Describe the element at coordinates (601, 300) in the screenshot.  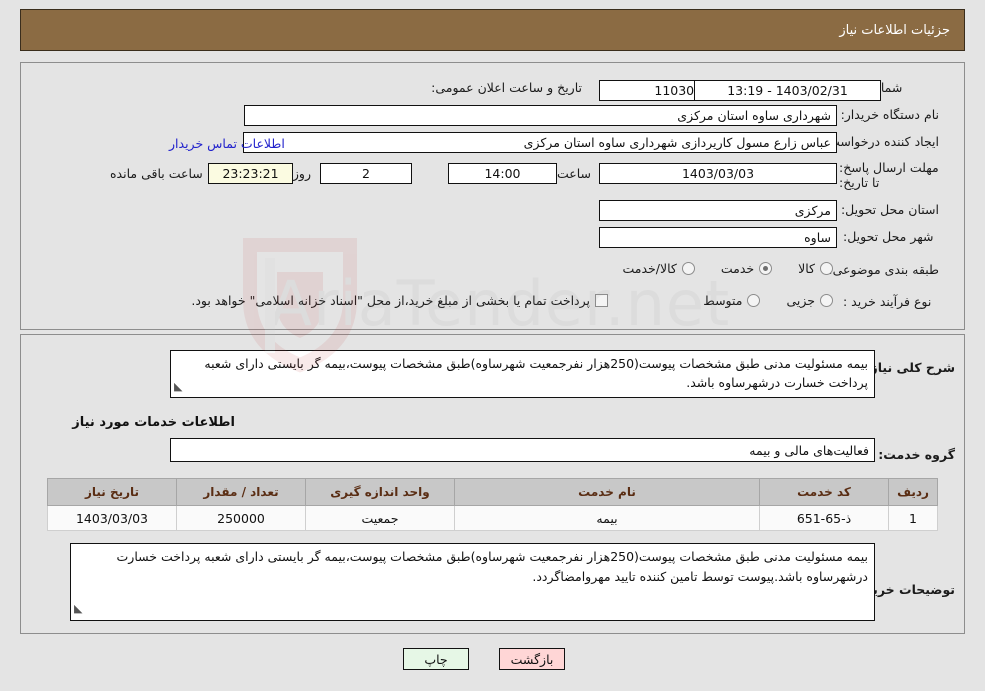
I see `treasury-checkbox` at that location.